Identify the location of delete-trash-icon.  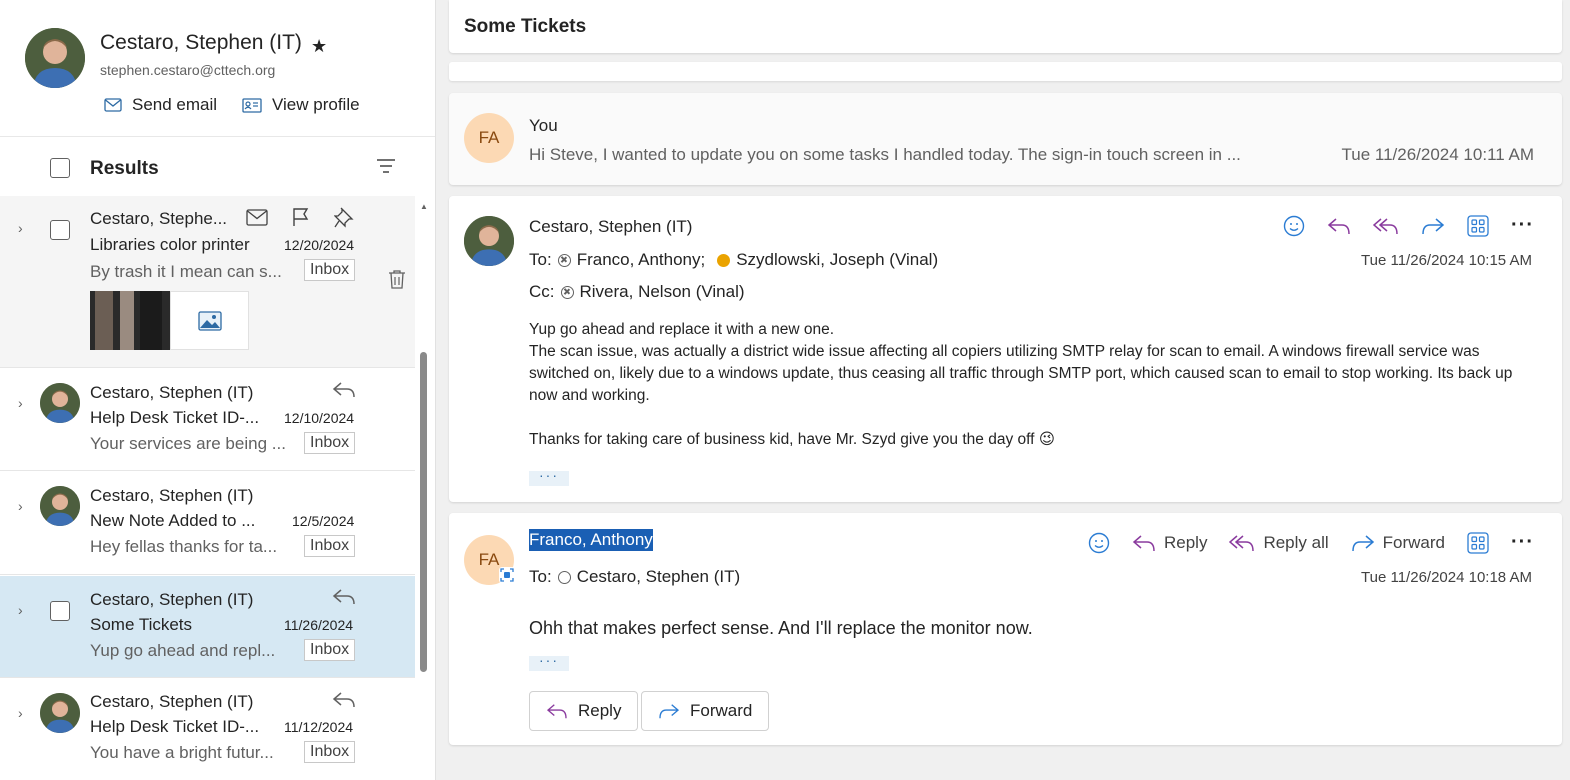
(397, 279).